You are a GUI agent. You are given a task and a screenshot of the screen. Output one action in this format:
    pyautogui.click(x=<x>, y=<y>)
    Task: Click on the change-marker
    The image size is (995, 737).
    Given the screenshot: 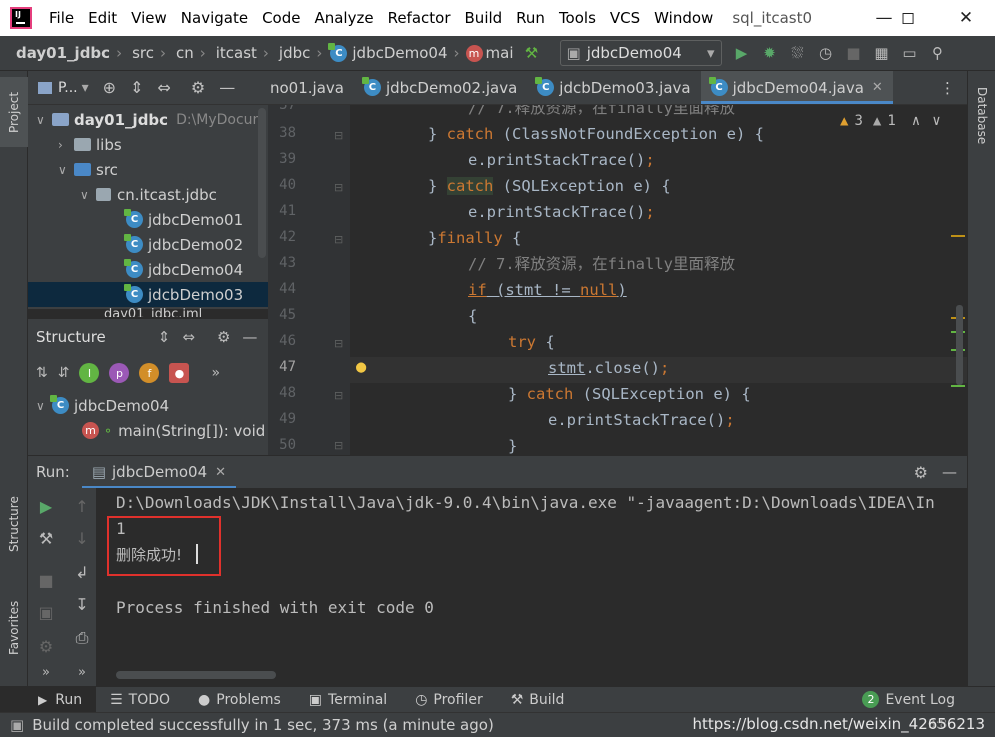 What is the action you would take?
    pyautogui.click(x=958, y=386)
    